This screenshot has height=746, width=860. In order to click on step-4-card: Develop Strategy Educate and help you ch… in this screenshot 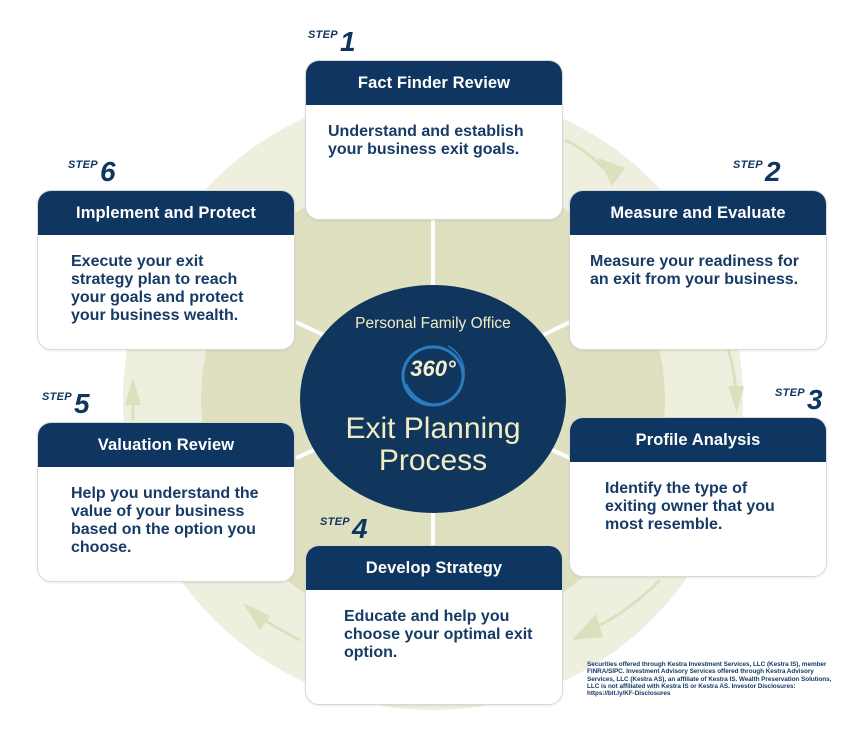, I will do `click(434, 625)`.